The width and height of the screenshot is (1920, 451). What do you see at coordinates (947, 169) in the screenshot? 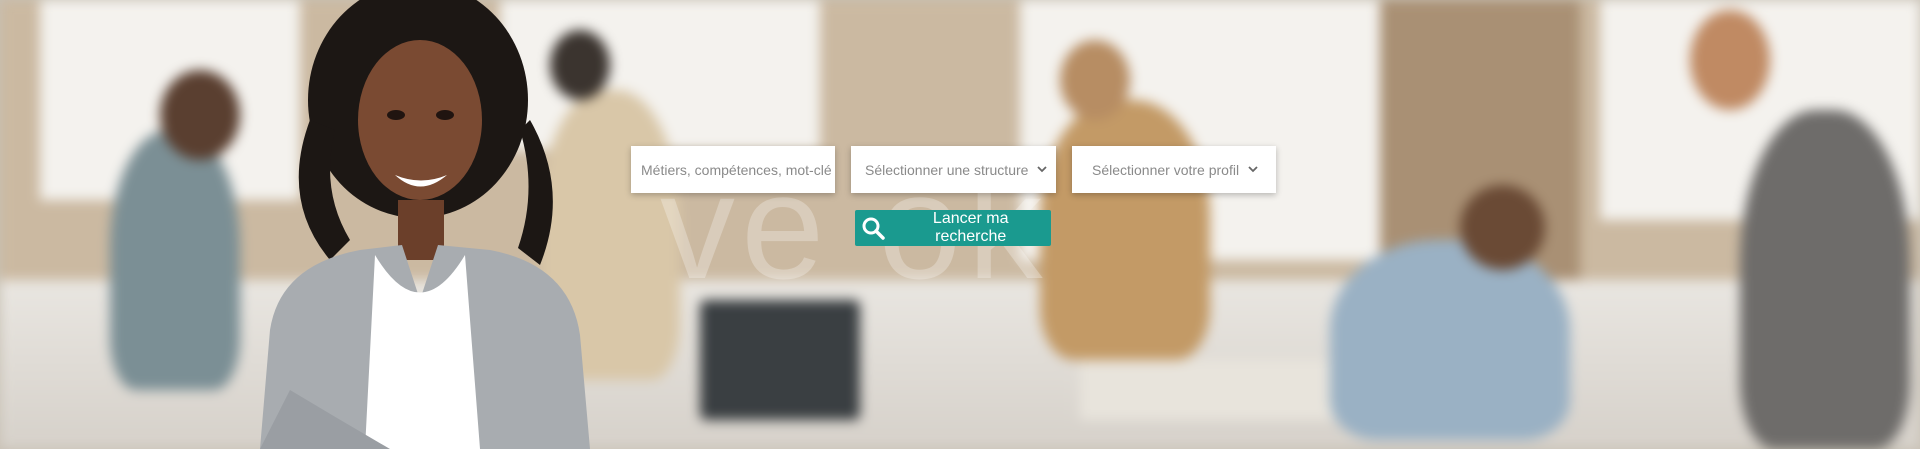
I see `structure-select-label: Sélectionner une structure` at bounding box center [947, 169].